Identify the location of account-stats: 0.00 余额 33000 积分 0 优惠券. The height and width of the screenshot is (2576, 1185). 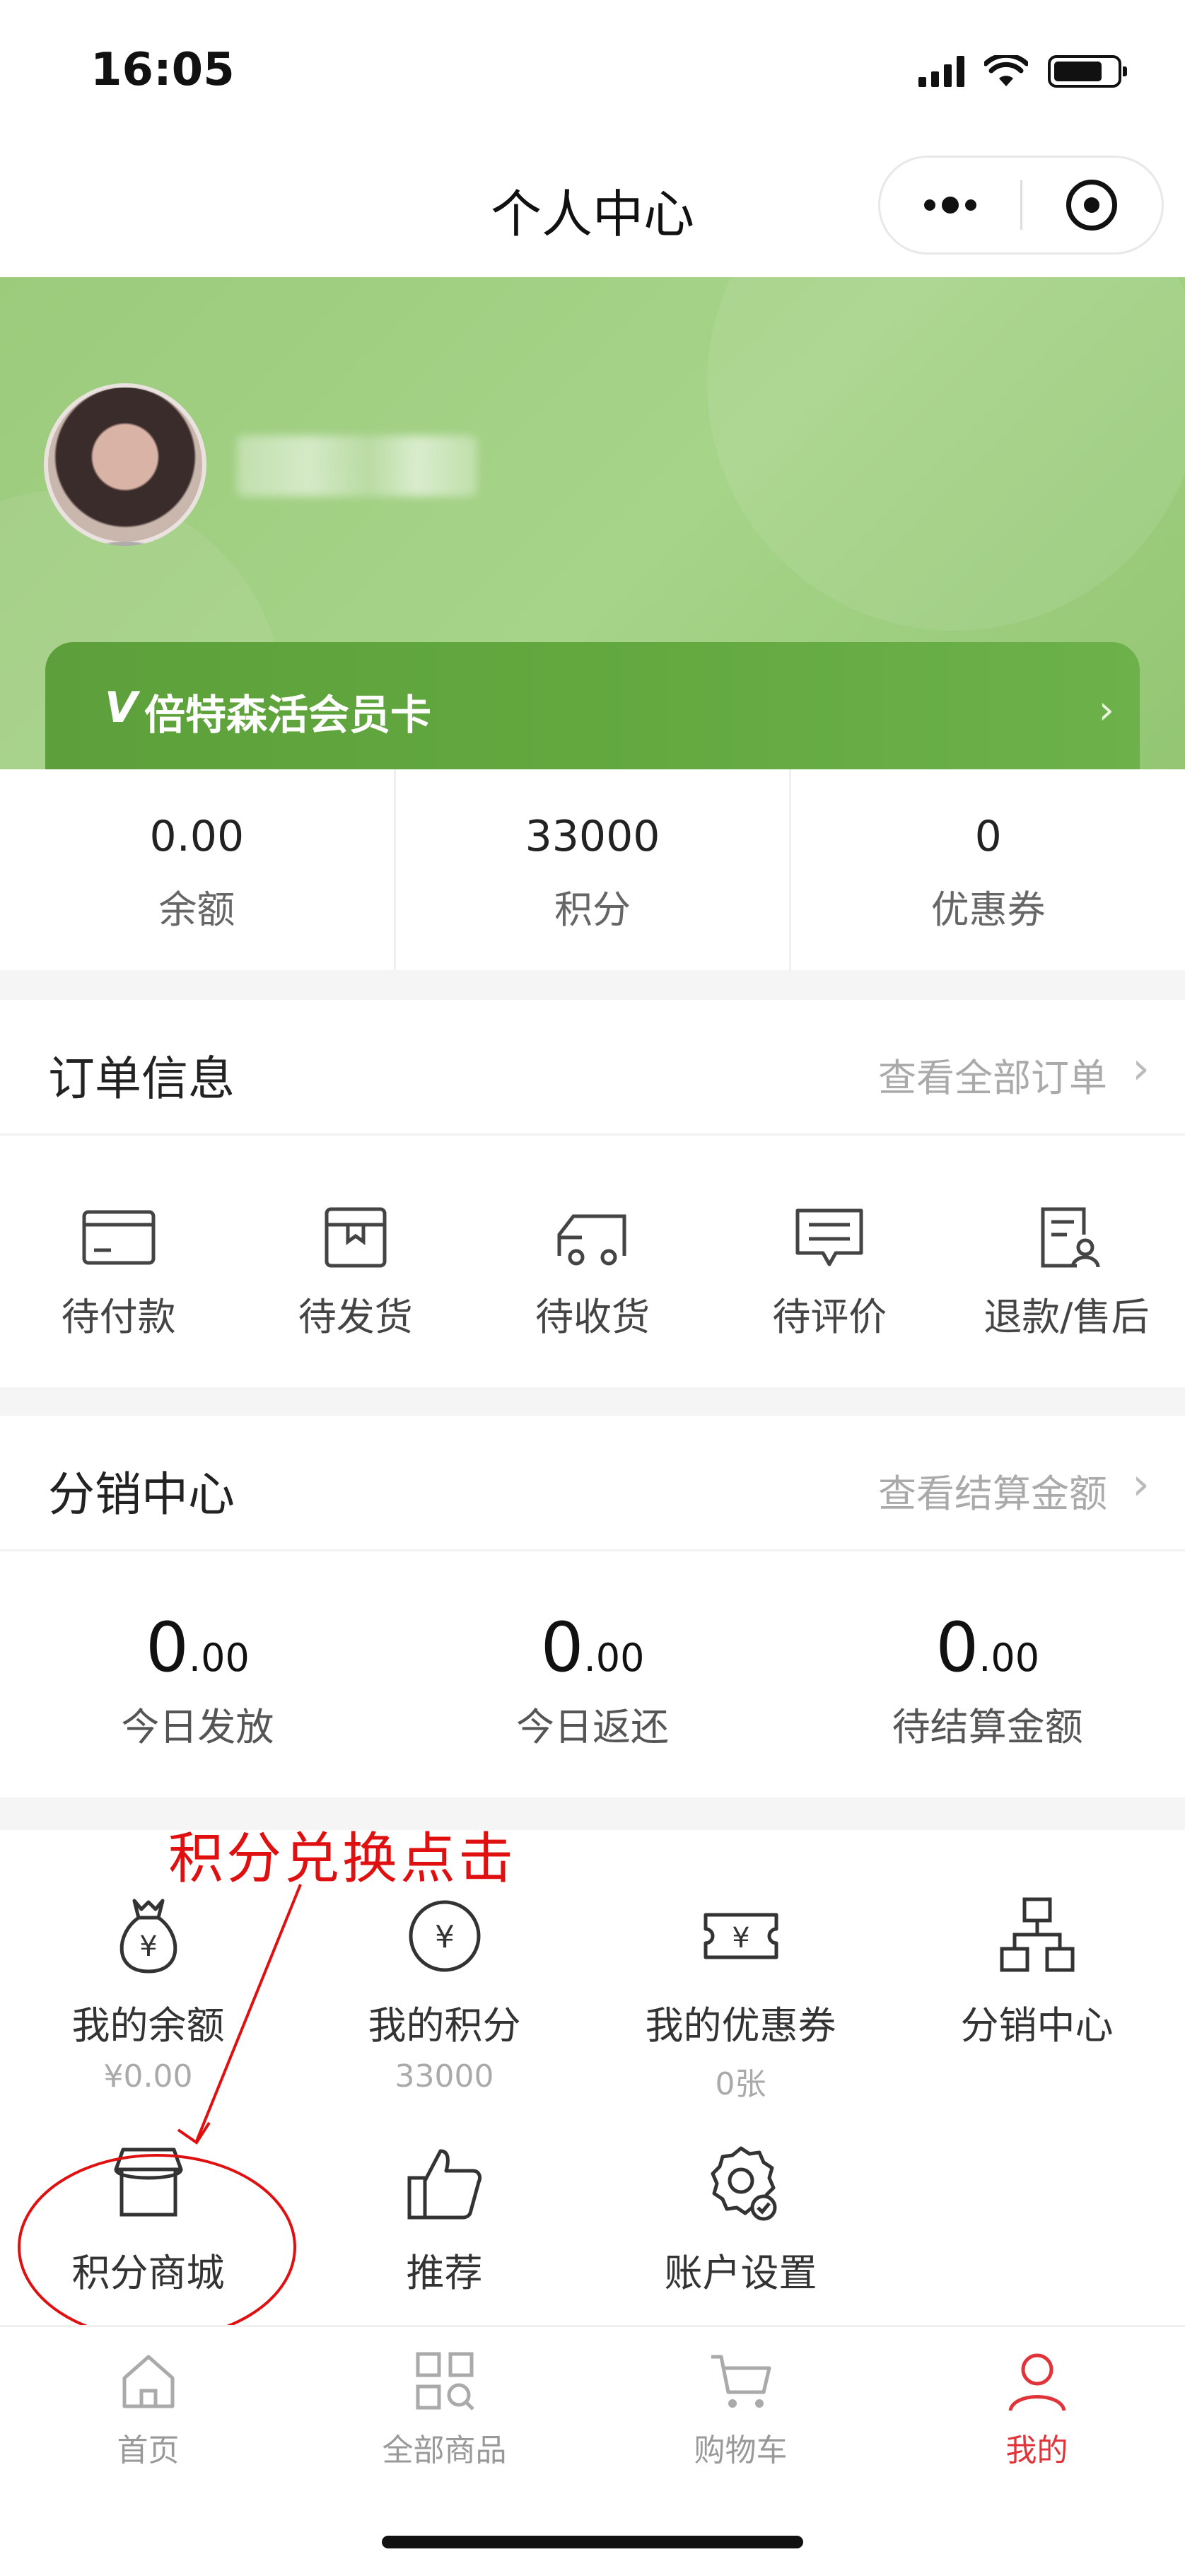
(592, 870).